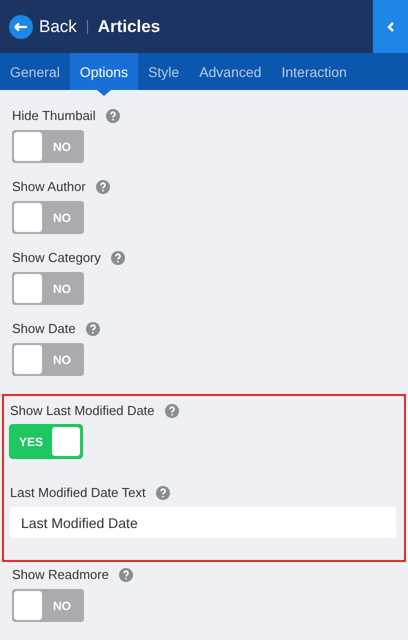  What do you see at coordinates (49, 186) in the screenshot?
I see `field-label: Show Author` at bounding box center [49, 186].